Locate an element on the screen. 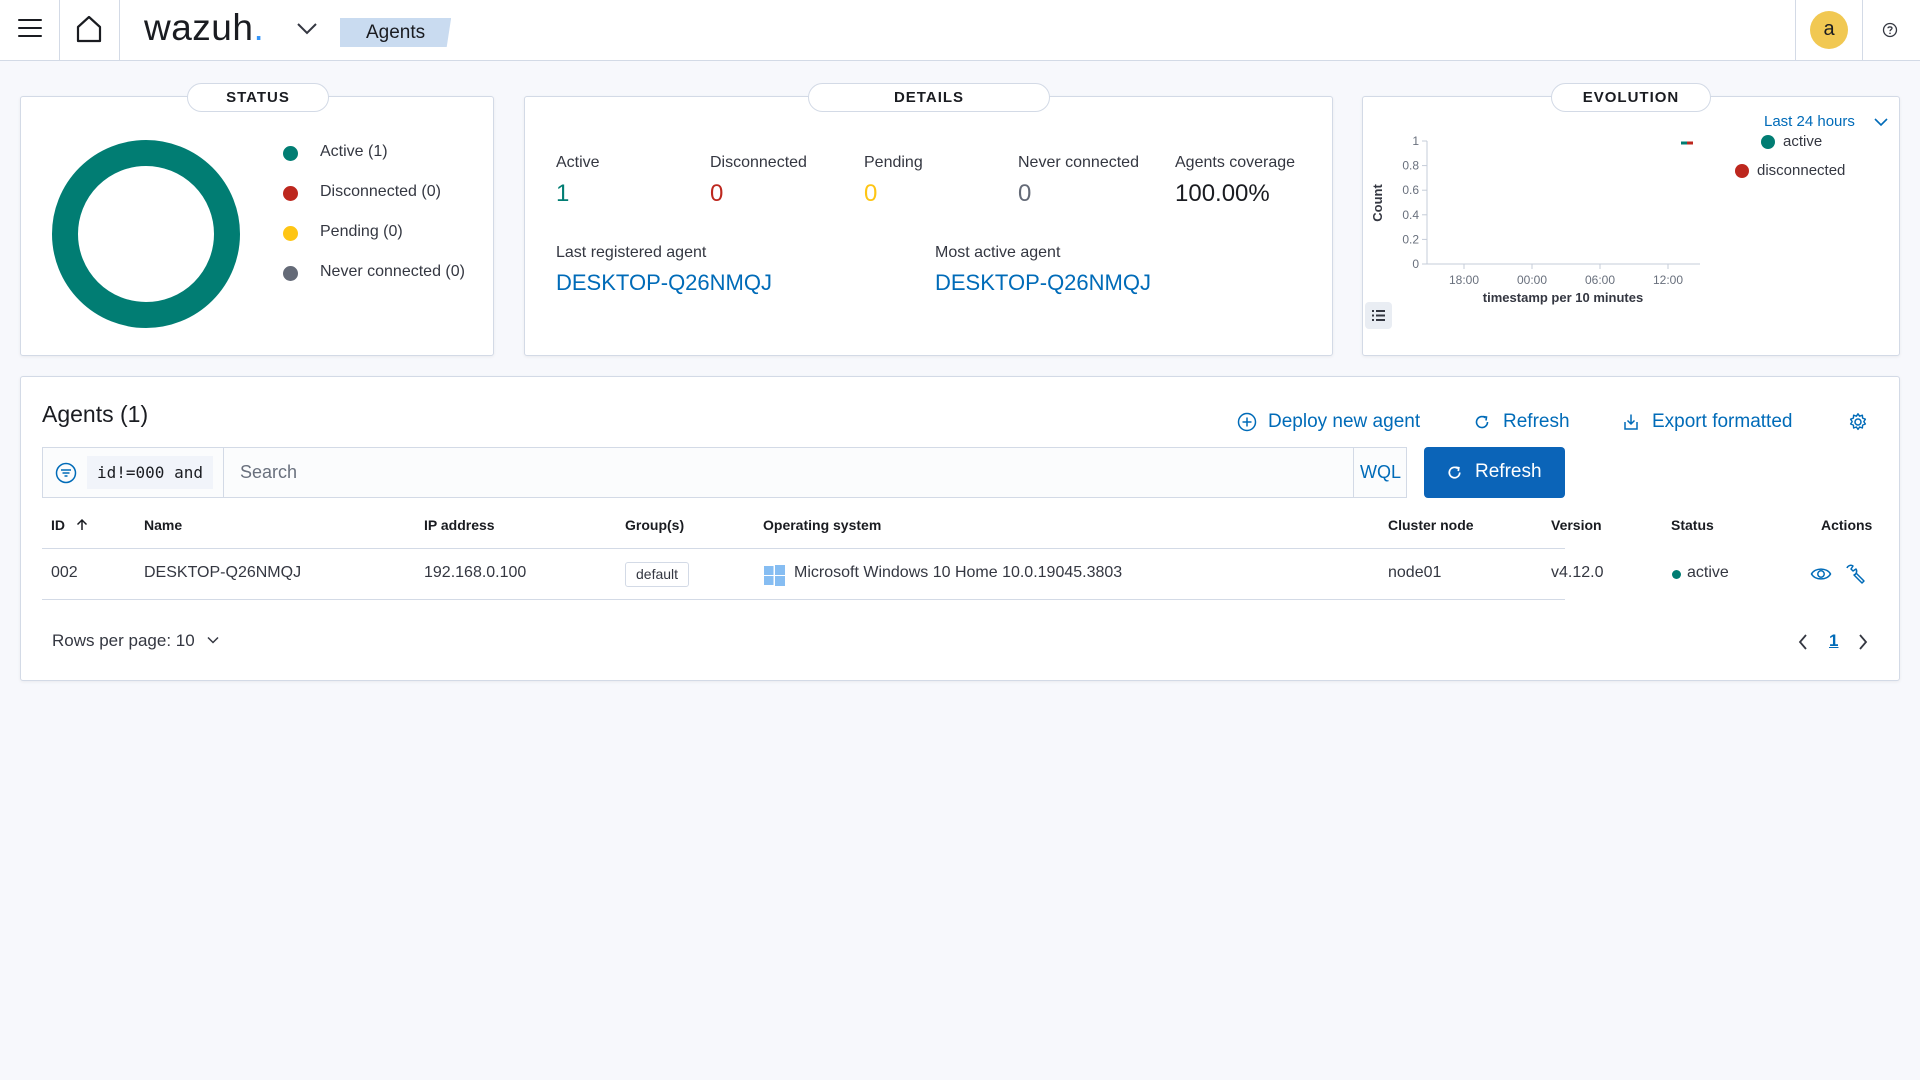 The width and height of the screenshot is (1920, 1080). most-active-agent-link: DESKTOP-Q26NMQJ is located at coordinates (1043, 283).